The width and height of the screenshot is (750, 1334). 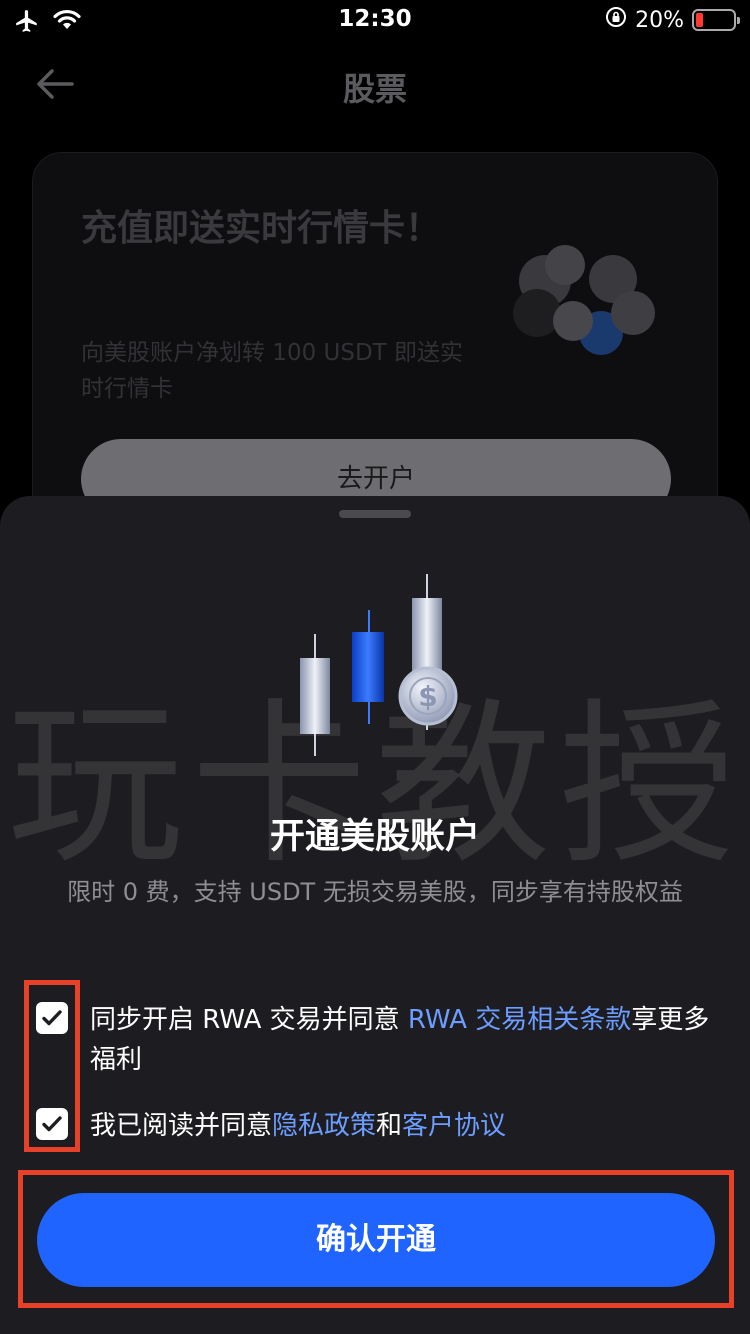 What do you see at coordinates (374, 89) in the screenshot?
I see `page-title: 股票` at bounding box center [374, 89].